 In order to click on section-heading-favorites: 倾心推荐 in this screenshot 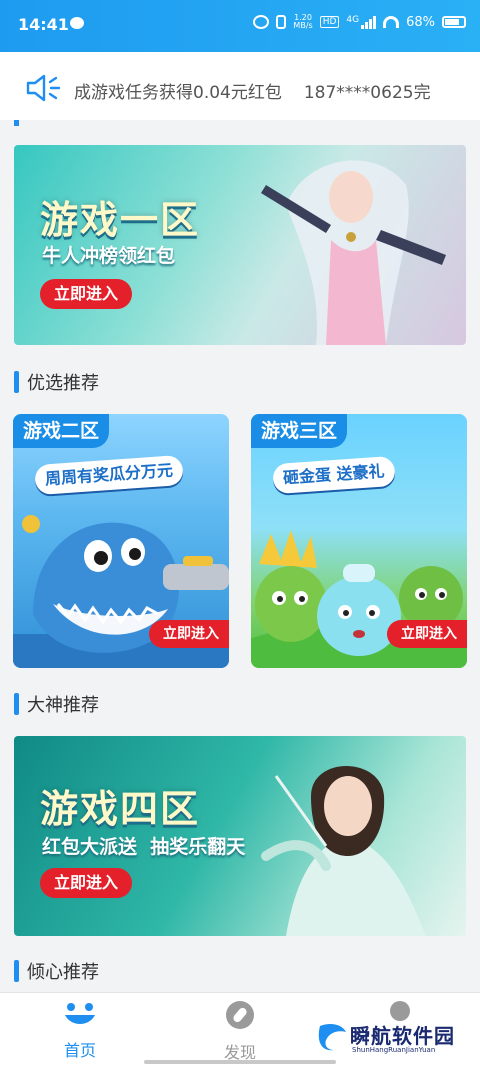, I will do `click(56, 971)`.